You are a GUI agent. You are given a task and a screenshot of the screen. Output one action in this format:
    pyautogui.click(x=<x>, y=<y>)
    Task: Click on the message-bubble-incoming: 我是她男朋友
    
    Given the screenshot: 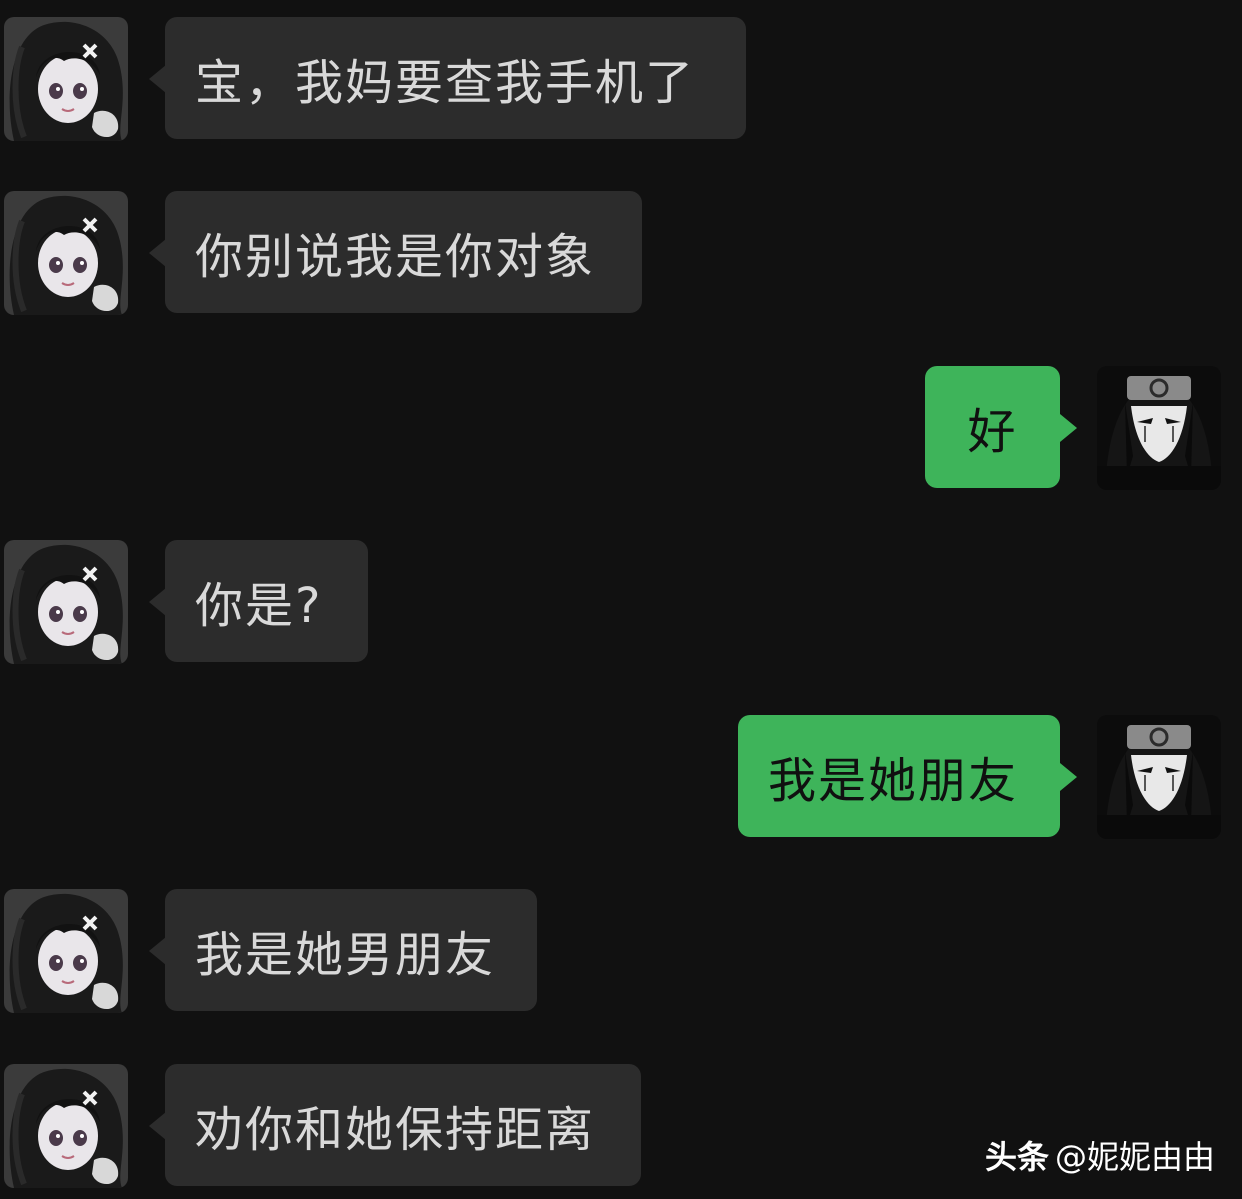 What is the action you would take?
    pyautogui.click(x=351, y=950)
    